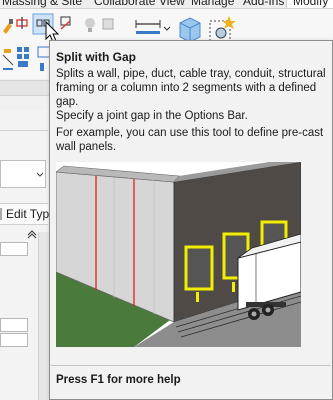  Describe the element at coordinates (42, 67) in the screenshot. I see `offset-icon` at that location.